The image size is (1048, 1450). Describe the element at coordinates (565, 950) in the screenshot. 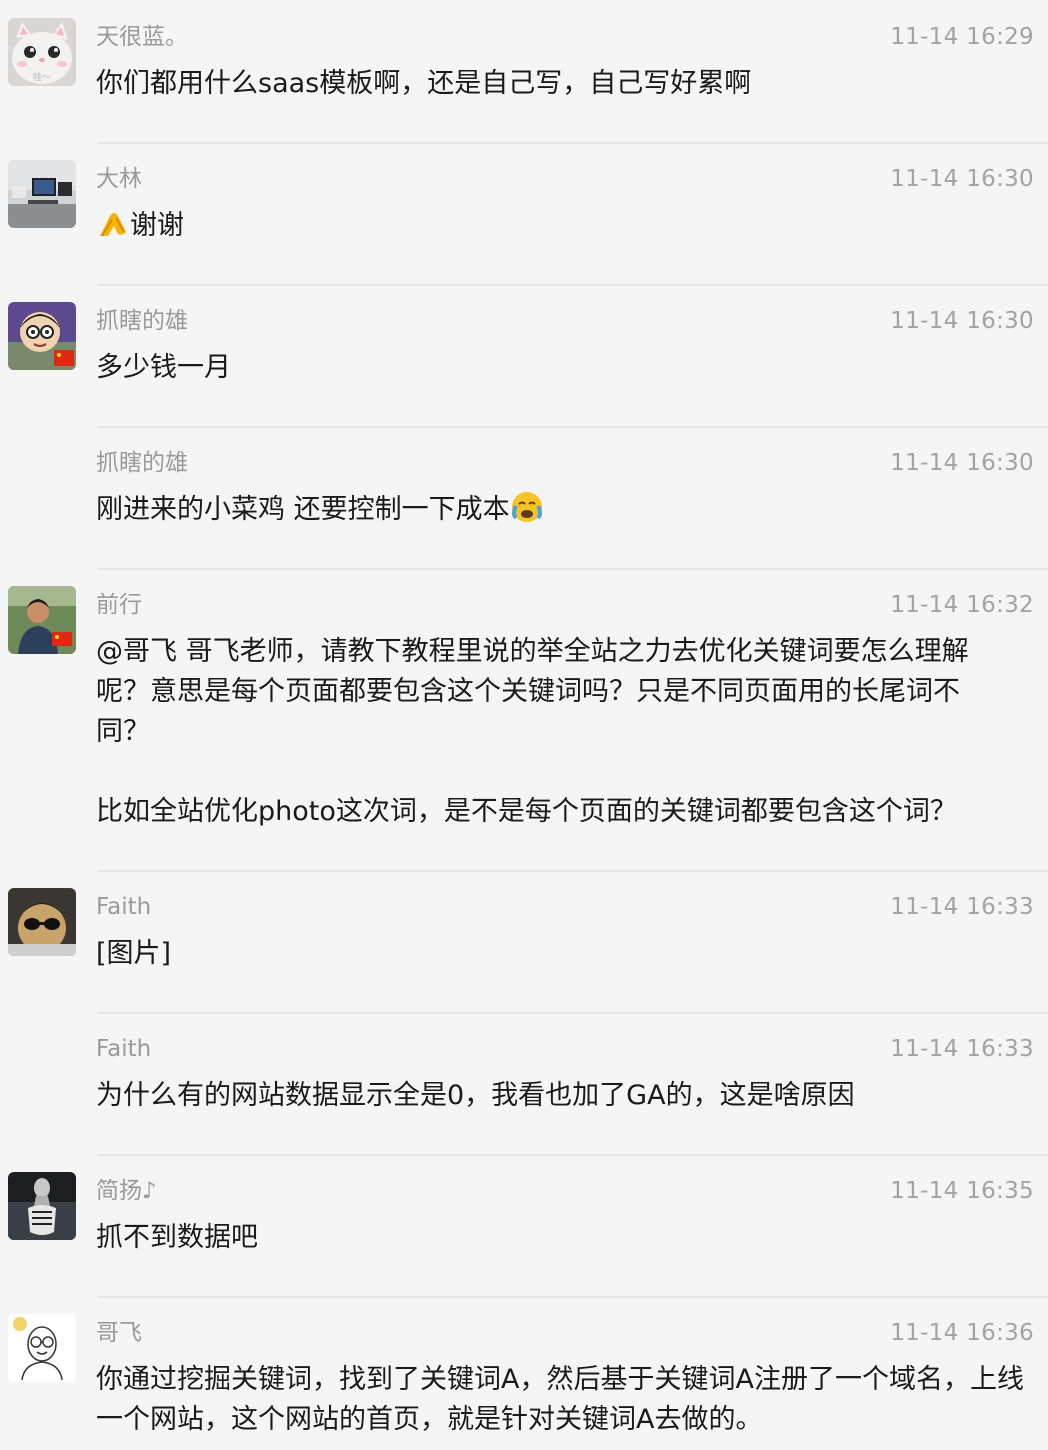

I see `message-text: [图片]` at that location.